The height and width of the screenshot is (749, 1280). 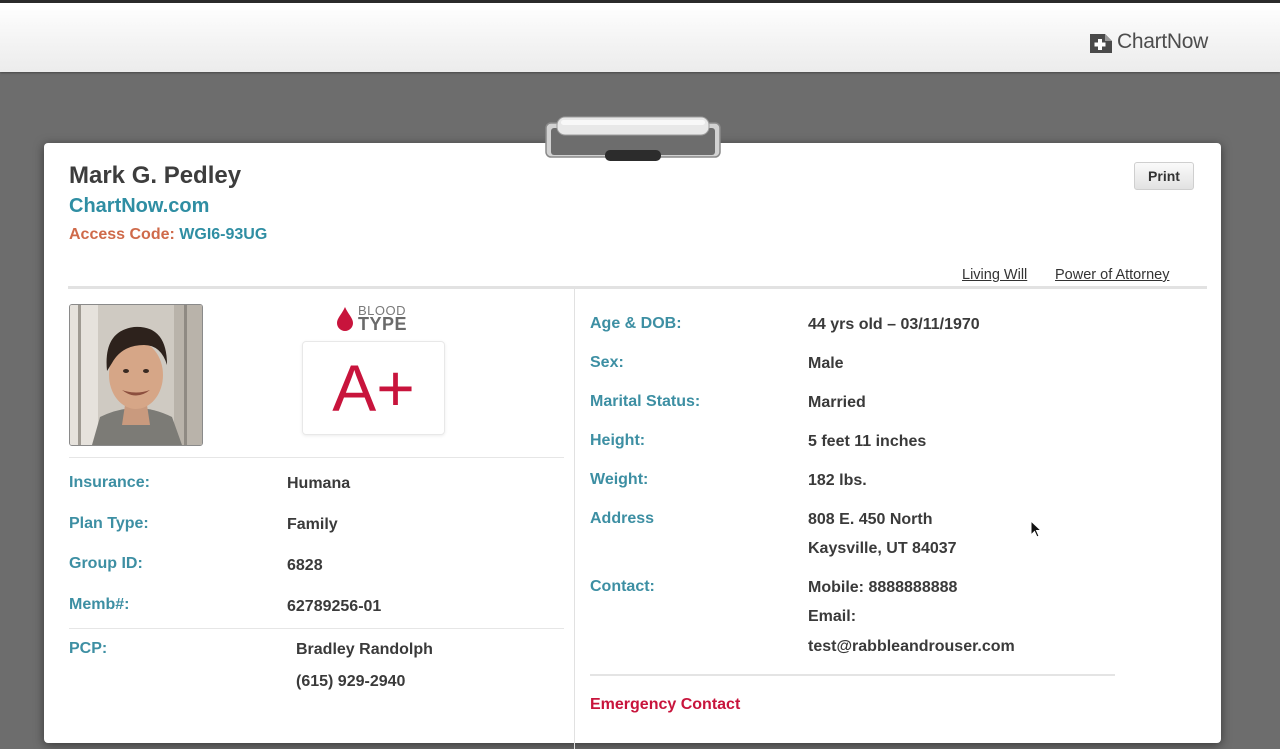 I want to click on sex-label: Sex:, so click(x=607, y=362).